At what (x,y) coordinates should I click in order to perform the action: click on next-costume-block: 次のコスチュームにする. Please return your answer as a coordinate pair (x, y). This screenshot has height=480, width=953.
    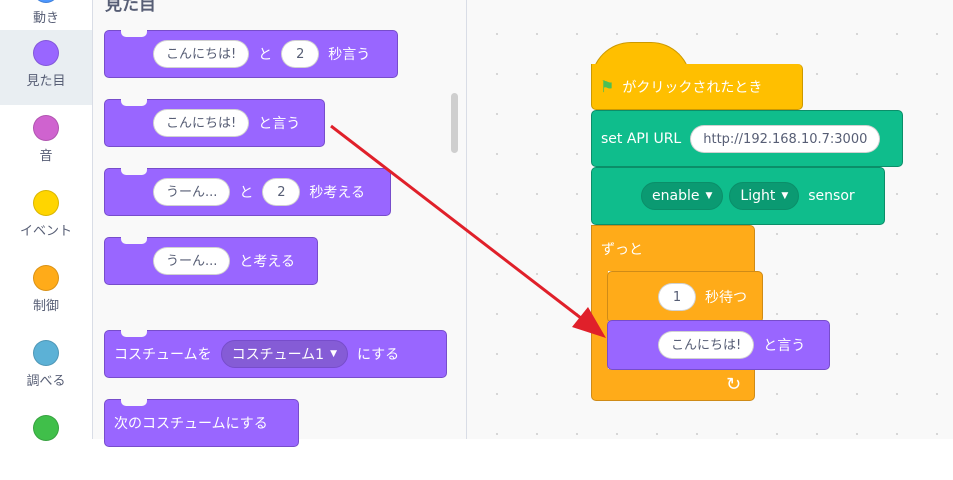
    Looking at the image, I should click on (201, 423).